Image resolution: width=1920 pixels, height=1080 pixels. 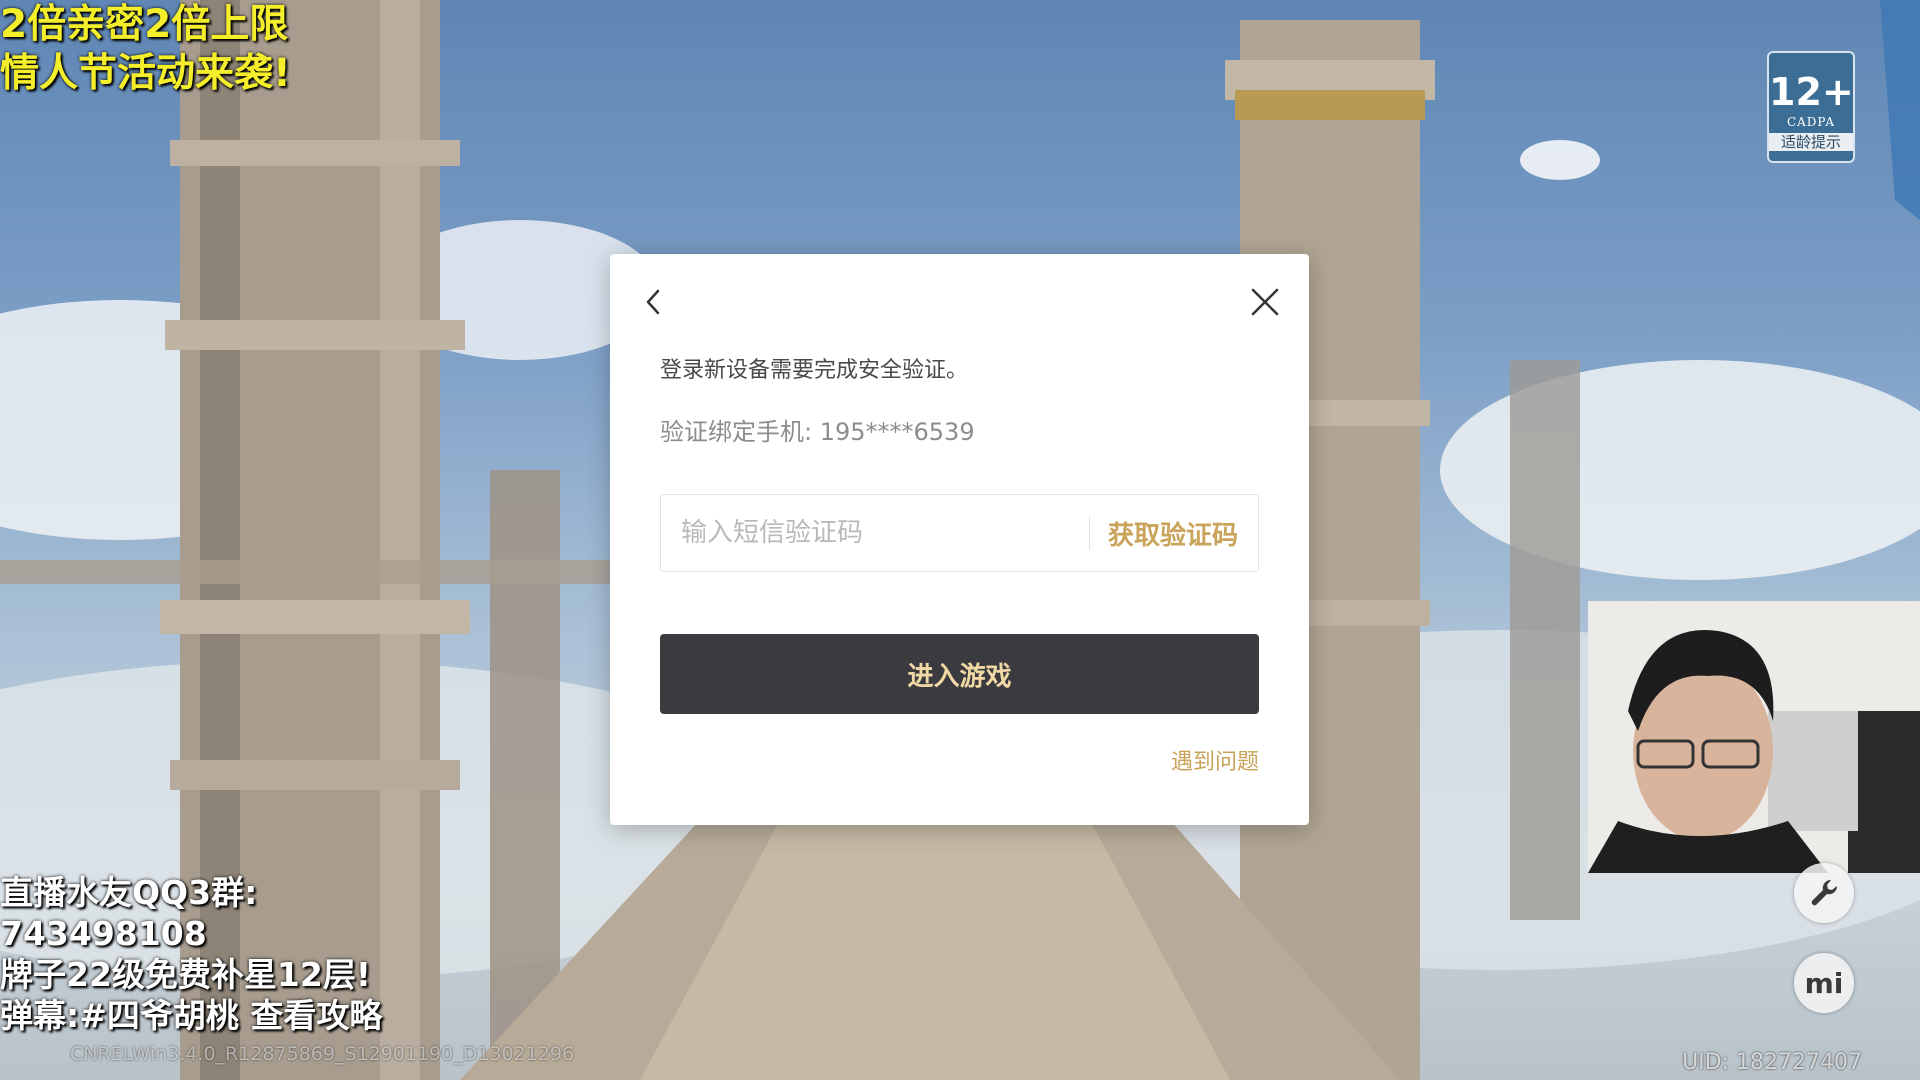 I want to click on verification-message: 登录新设备需要完成安全验证。, so click(x=814, y=370).